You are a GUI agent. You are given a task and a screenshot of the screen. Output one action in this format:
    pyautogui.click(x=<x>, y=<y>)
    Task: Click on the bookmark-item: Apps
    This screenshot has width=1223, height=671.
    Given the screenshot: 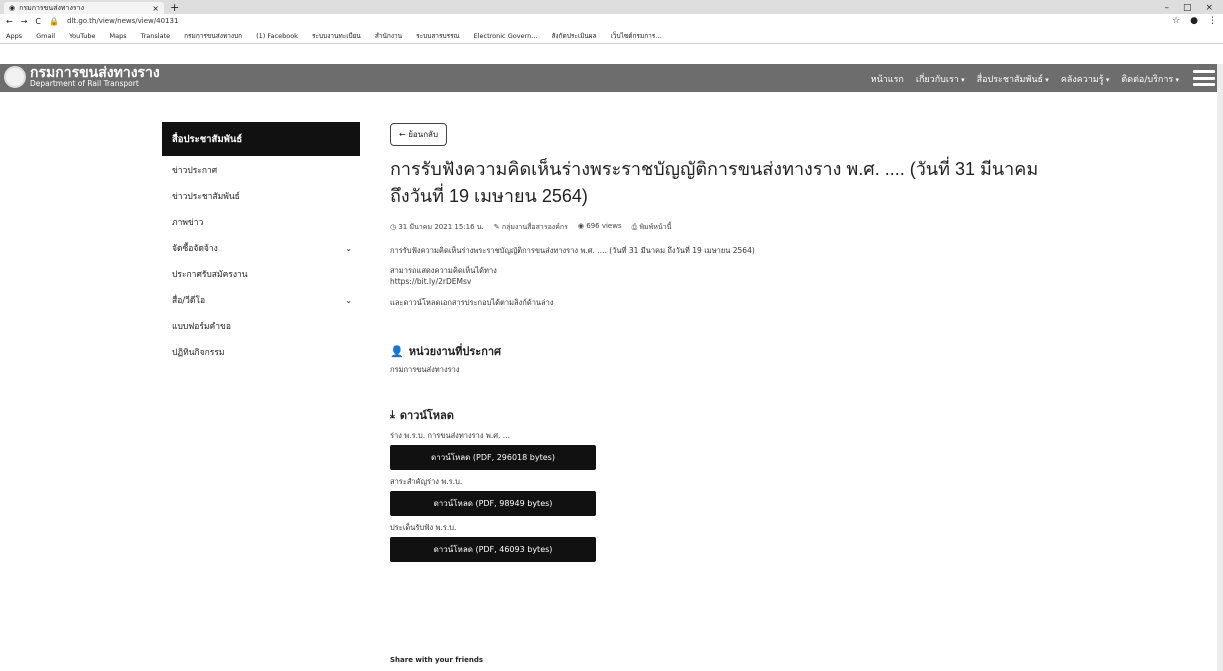 What is the action you would take?
    pyautogui.click(x=14, y=36)
    